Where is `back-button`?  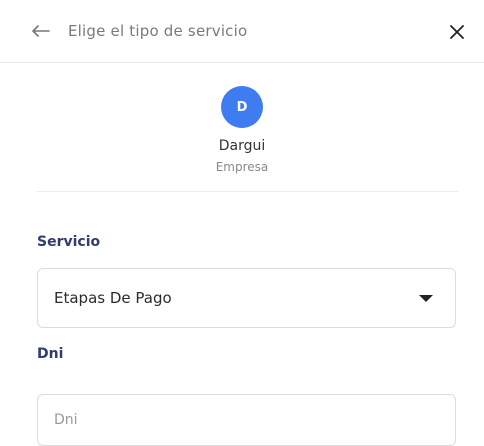
back-button is located at coordinates (41, 31).